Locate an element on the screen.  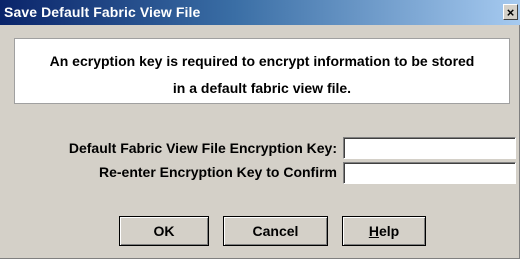
title-bar: Save Default Fabric View File × is located at coordinates (260, 12).